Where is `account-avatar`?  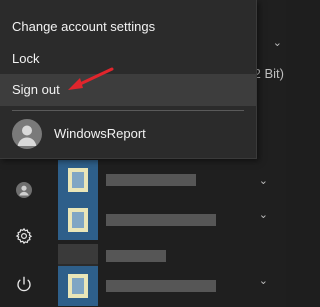 account-avatar is located at coordinates (27, 134).